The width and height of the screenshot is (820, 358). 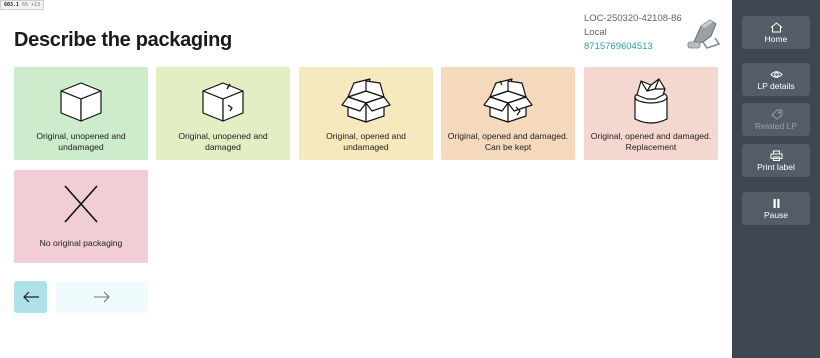 What do you see at coordinates (704, 34) in the screenshot?
I see `scanner-icon` at bounding box center [704, 34].